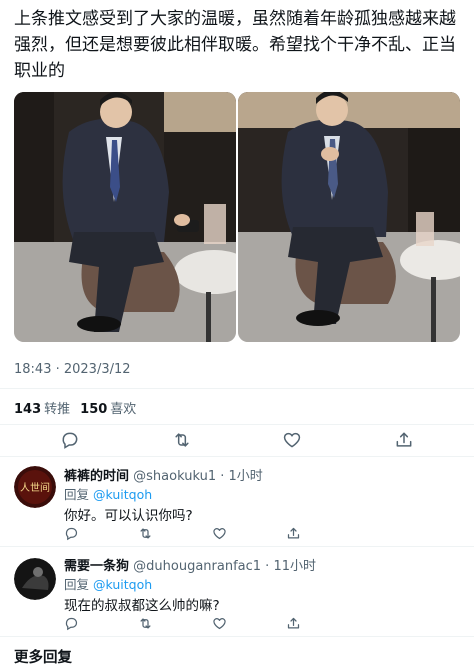  I want to click on reply-author-handle: @duhouganranfac1 · 11小时, so click(224, 566).